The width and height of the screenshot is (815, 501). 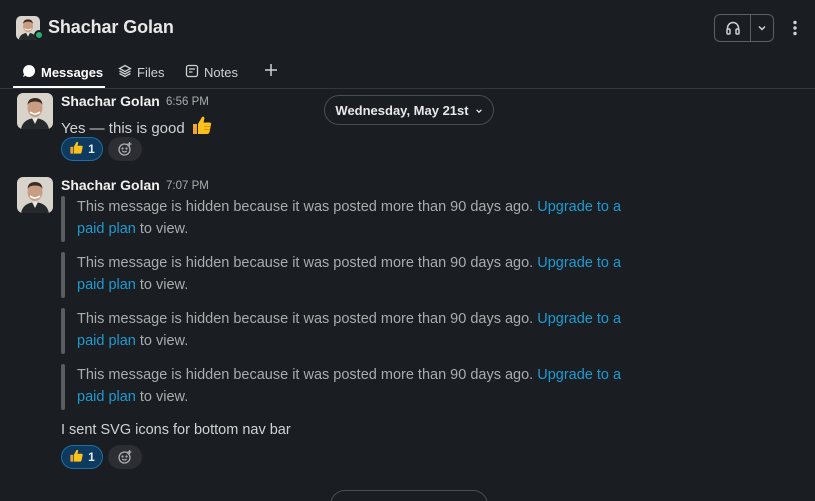 What do you see at coordinates (29, 72) in the screenshot?
I see `message-bubble-icon` at bounding box center [29, 72].